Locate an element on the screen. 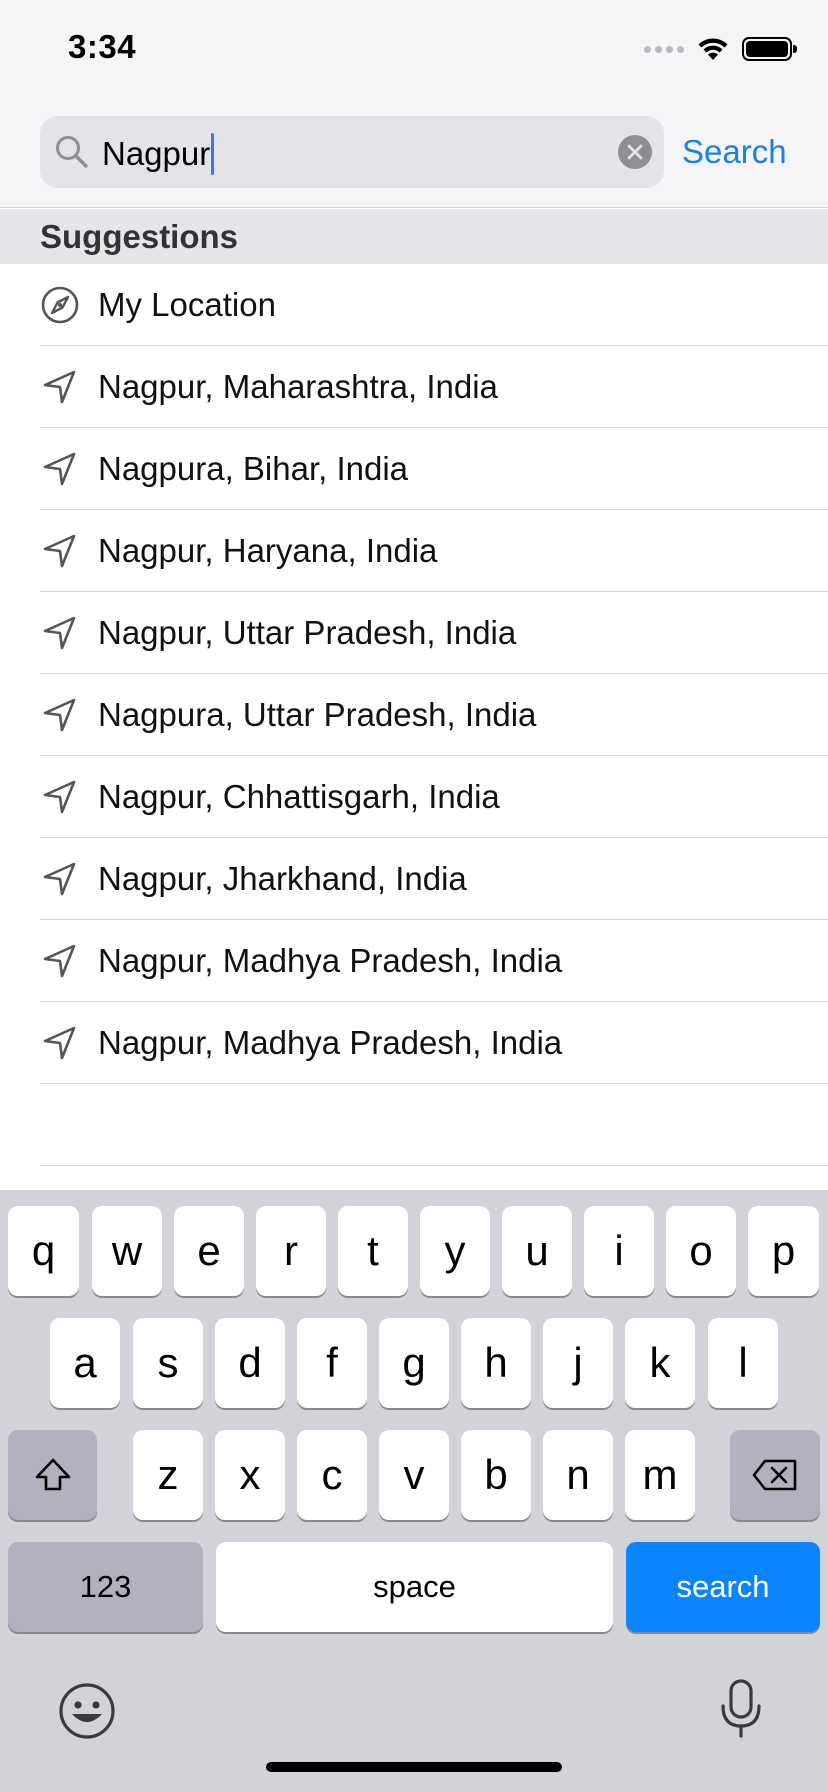  close-icon is located at coordinates (635, 152).